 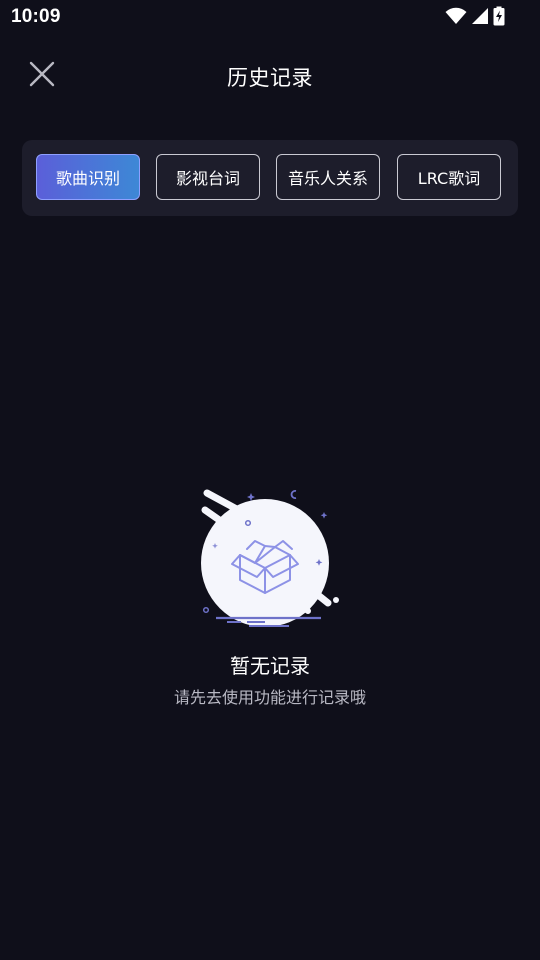 What do you see at coordinates (270, 78) in the screenshot?
I see `page-title: 历史记录` at bounding box center [270, 78].